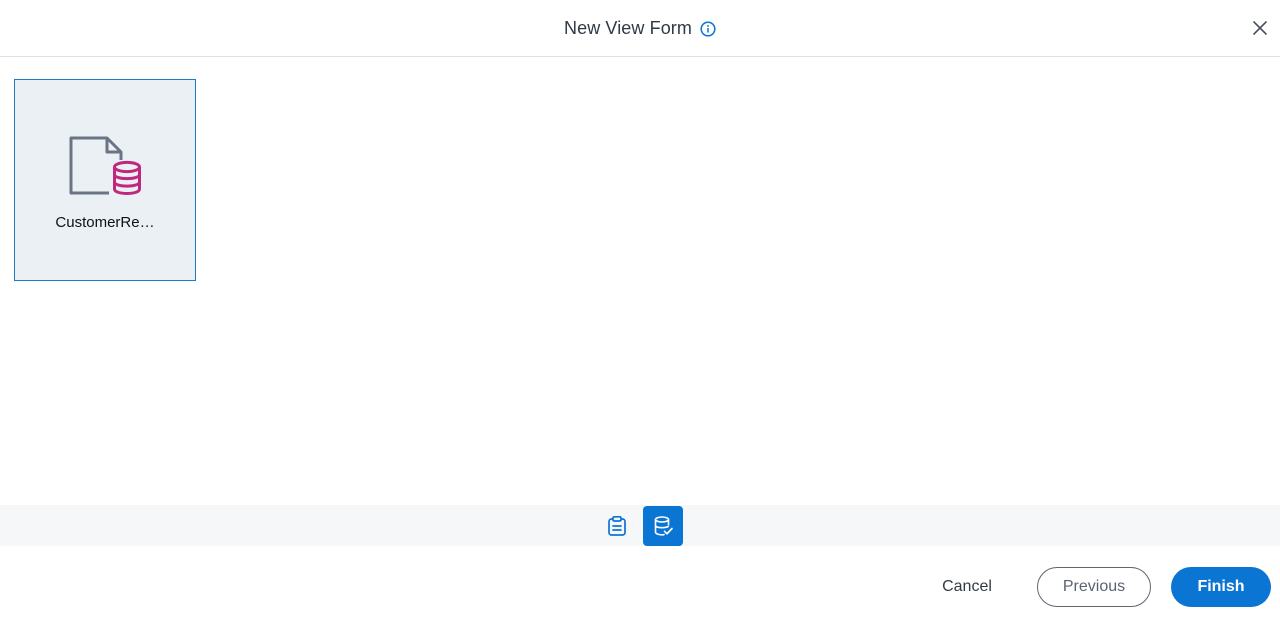 The height and width of the screenshot is (622, 1280). I want to click on form-database-icon, so click(107, 166).